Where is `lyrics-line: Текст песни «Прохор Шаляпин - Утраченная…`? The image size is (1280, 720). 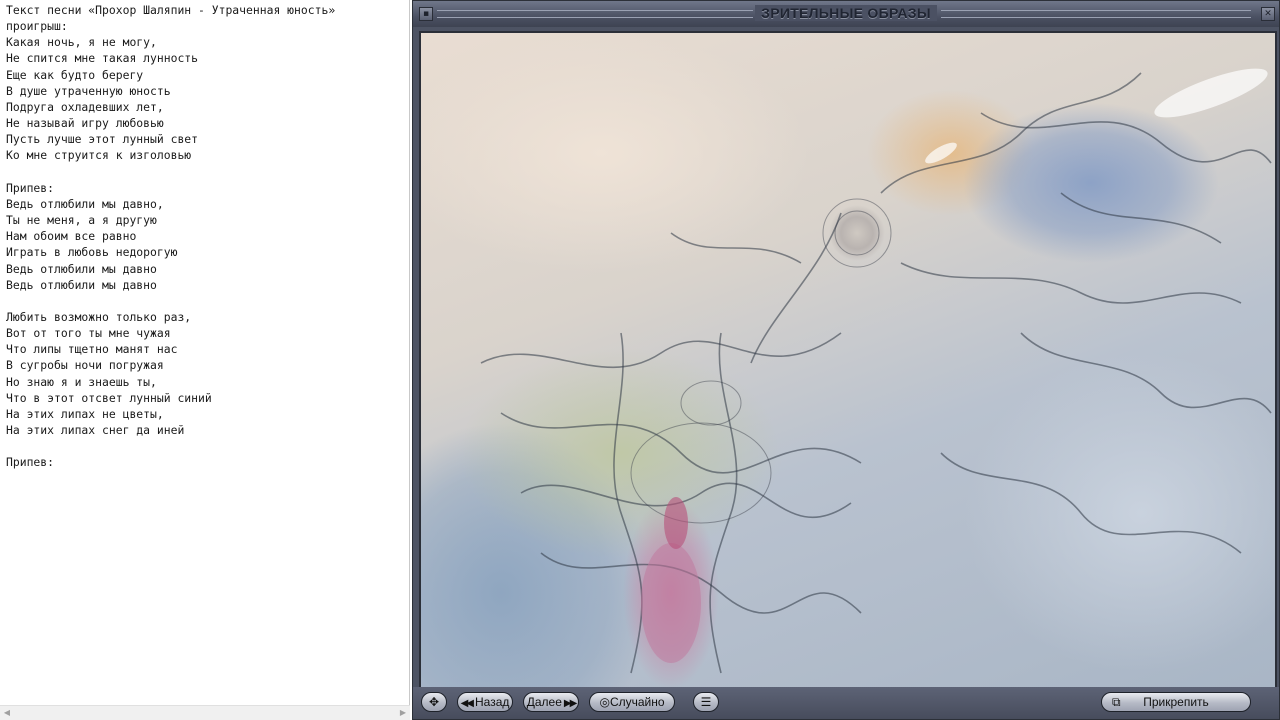
lyrics-line: Текст песни «Прохор Шаляпин - Утраченная… is located at coordinates (171, 10).